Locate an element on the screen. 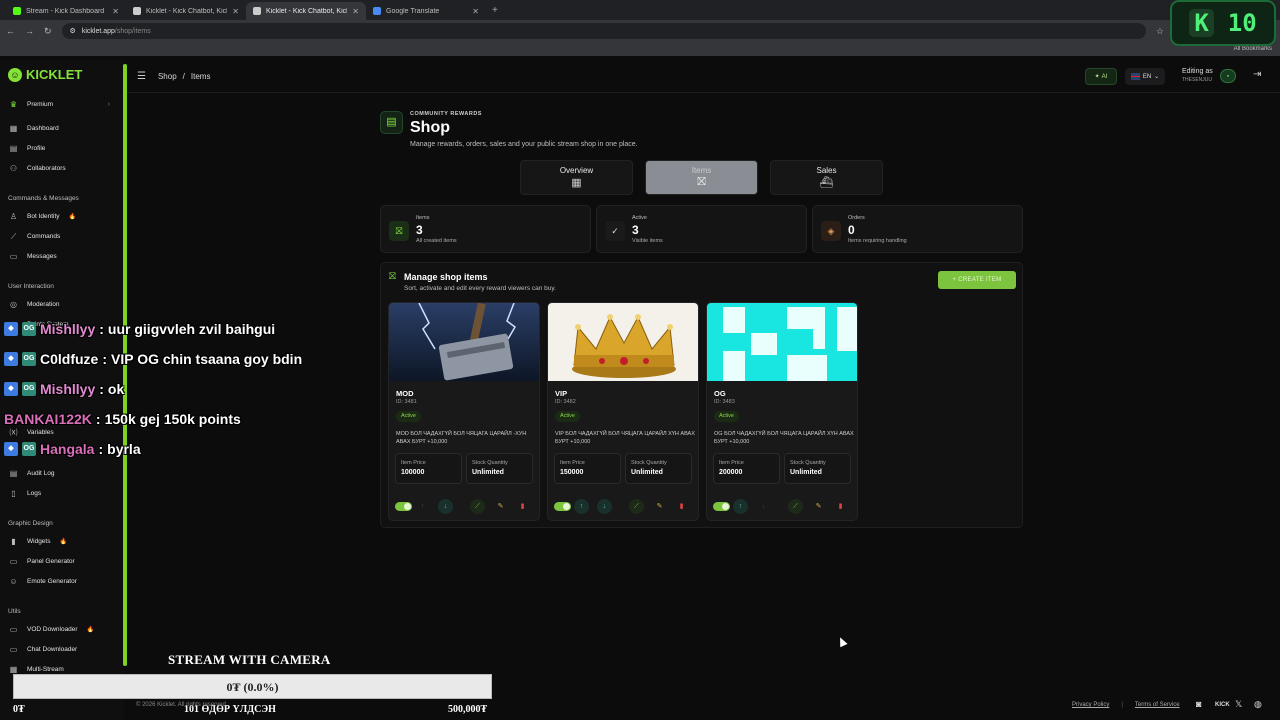 This screenshot has width=1280, height=720. sidebar-item-panel-generator: ▭ Panel Generator is located at coordinates (60, 561).